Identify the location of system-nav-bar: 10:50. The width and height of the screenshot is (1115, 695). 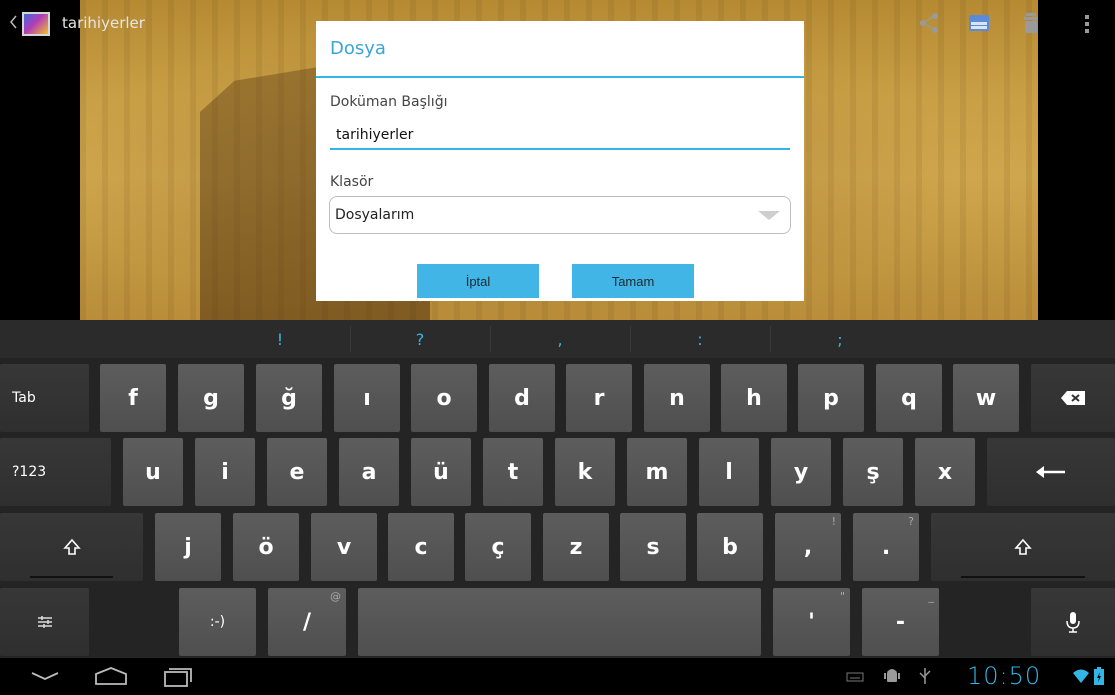
(557, 676).